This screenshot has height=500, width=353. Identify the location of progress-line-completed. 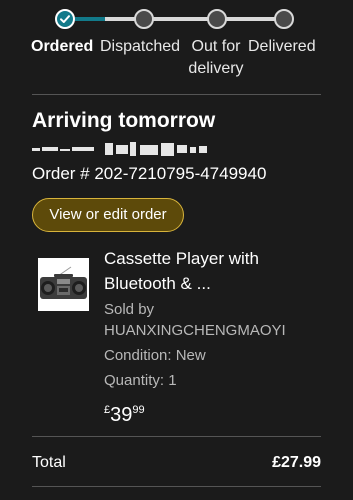
(90, 19).